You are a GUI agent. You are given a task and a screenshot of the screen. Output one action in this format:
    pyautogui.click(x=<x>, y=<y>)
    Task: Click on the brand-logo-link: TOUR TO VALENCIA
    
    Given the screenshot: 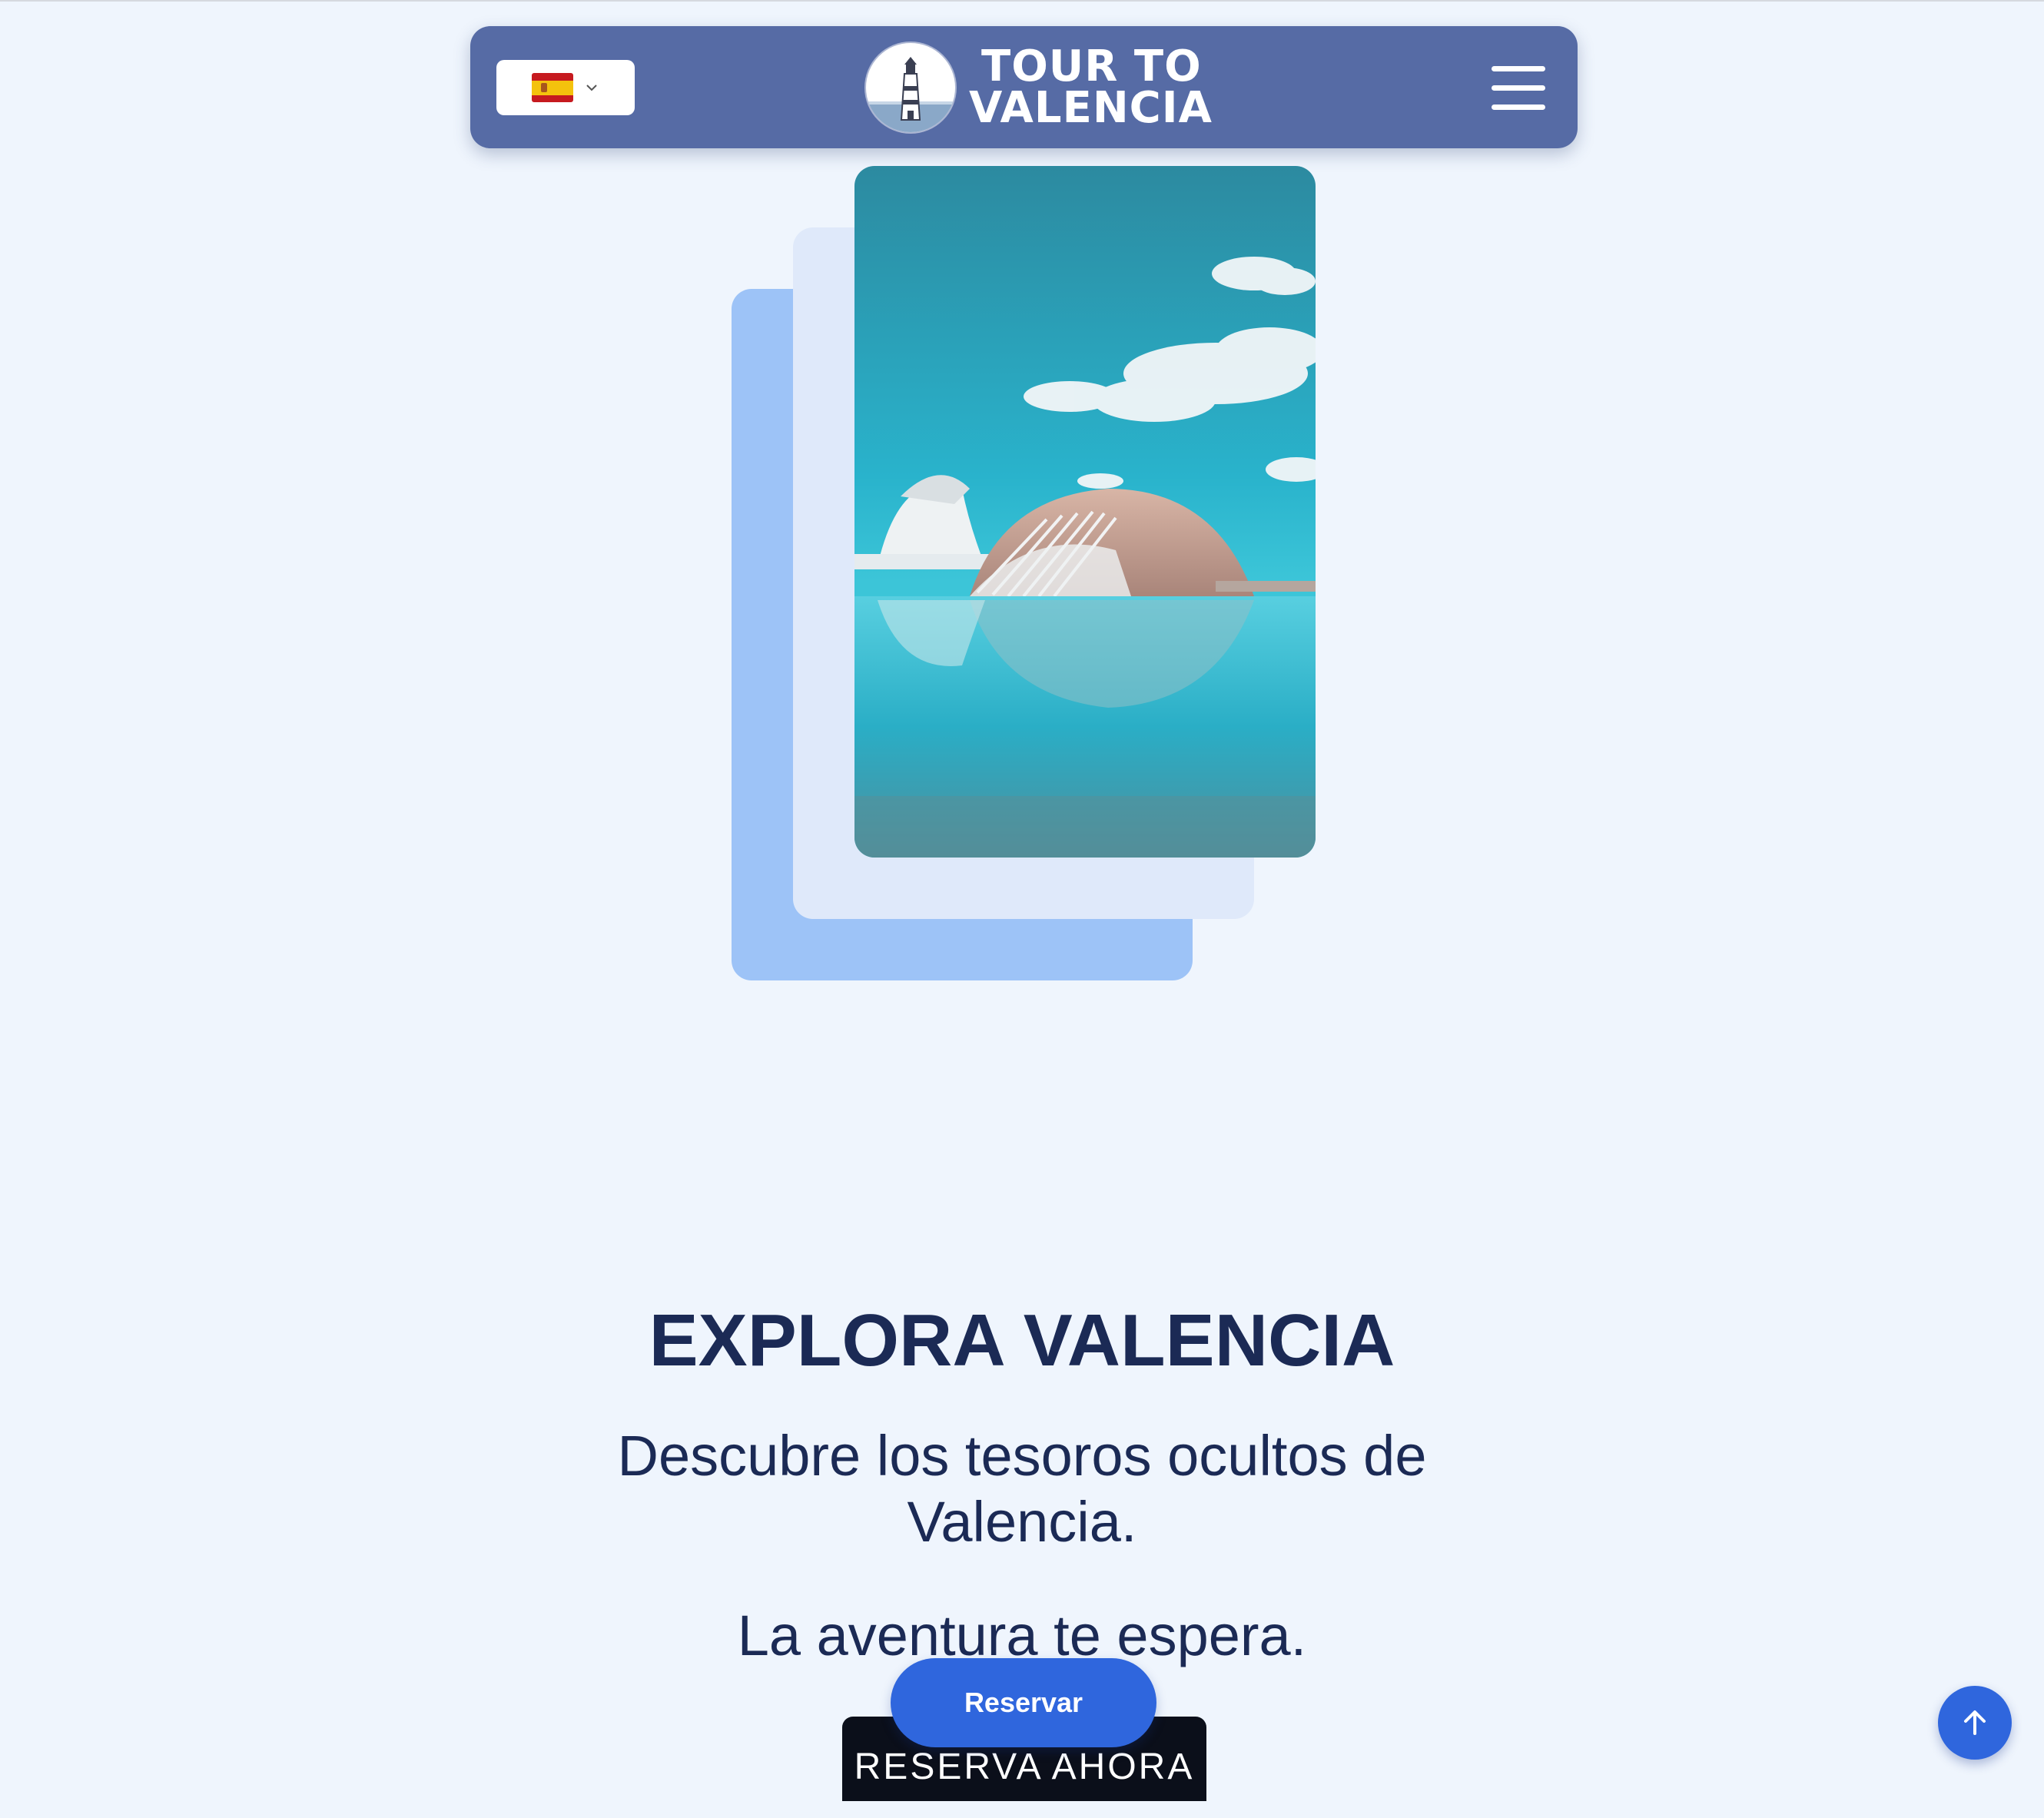 What is the action you would take?
    pyautogui.click(x=1039, y=87)
    